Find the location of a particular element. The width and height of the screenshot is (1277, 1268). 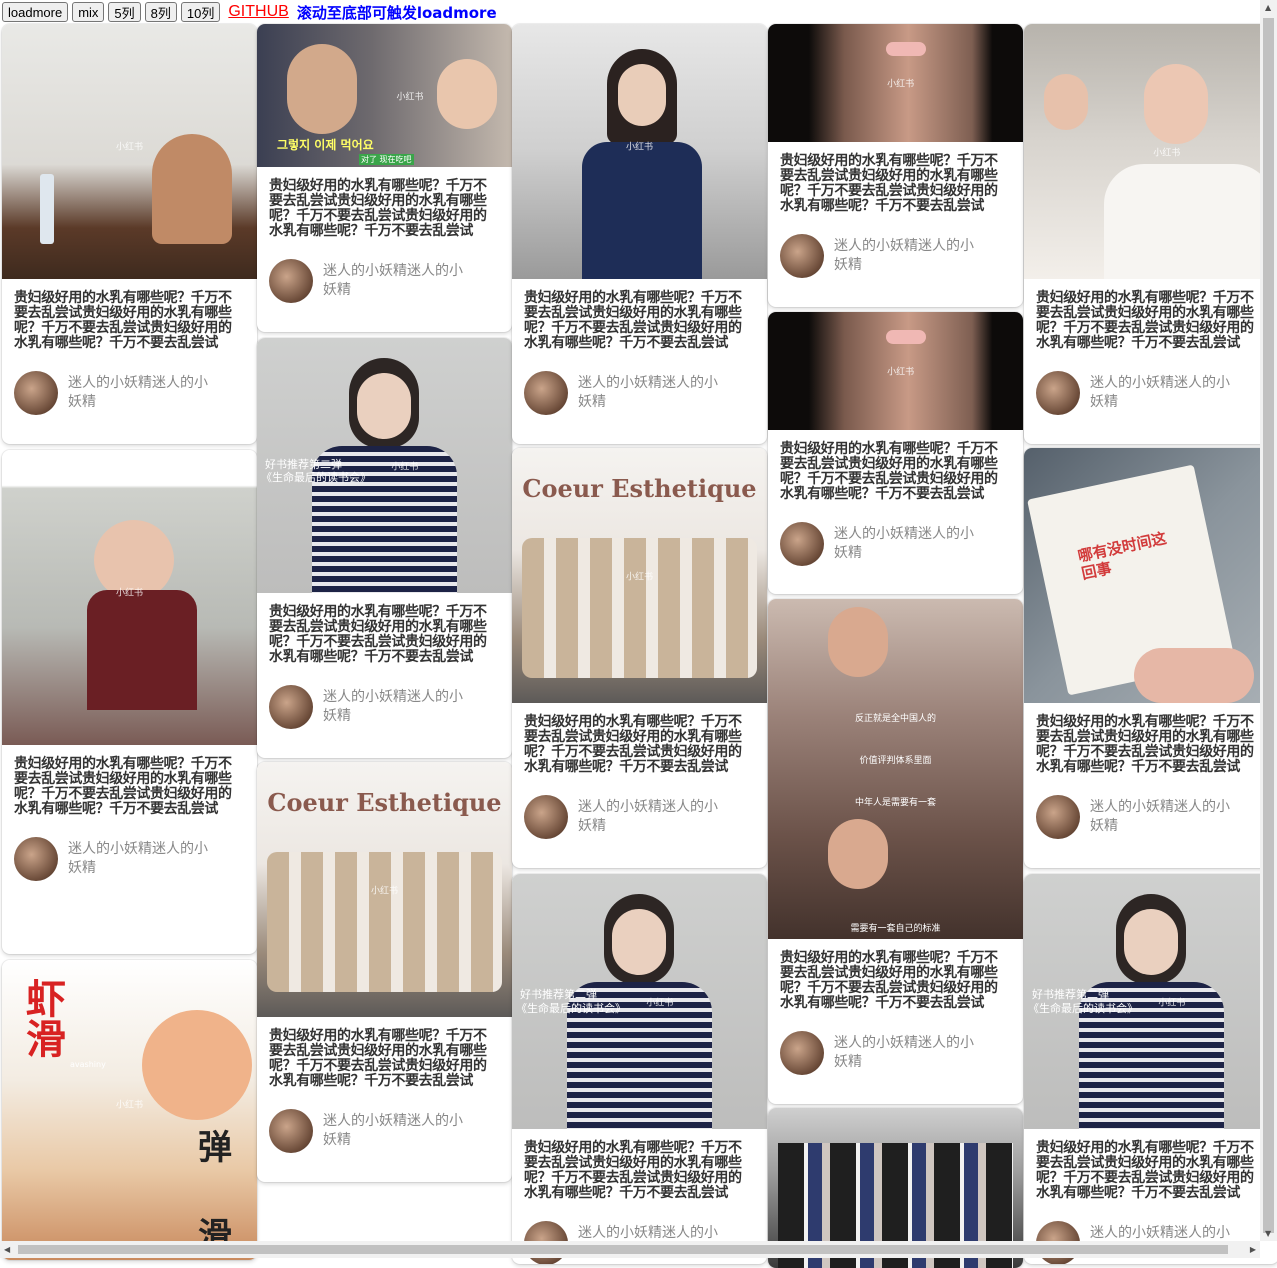

video-subtitle: 需要有一套自己的标准 is located at coordinates (895, 929).